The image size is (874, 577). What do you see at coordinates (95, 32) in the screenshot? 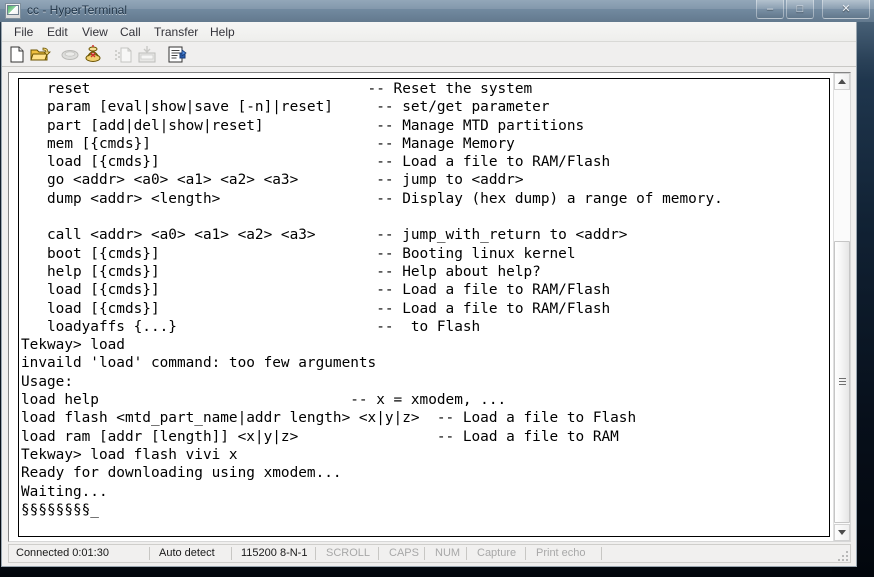
I see `menu-item-view: View` at bounding box center [95, 32].